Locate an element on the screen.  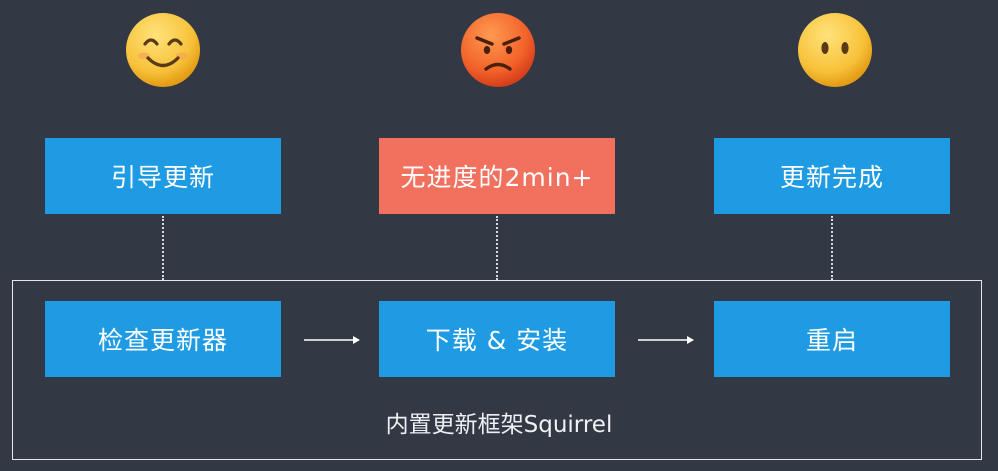
no-progress-label: 无进度的2min+ is located at coordinates (497, 177).